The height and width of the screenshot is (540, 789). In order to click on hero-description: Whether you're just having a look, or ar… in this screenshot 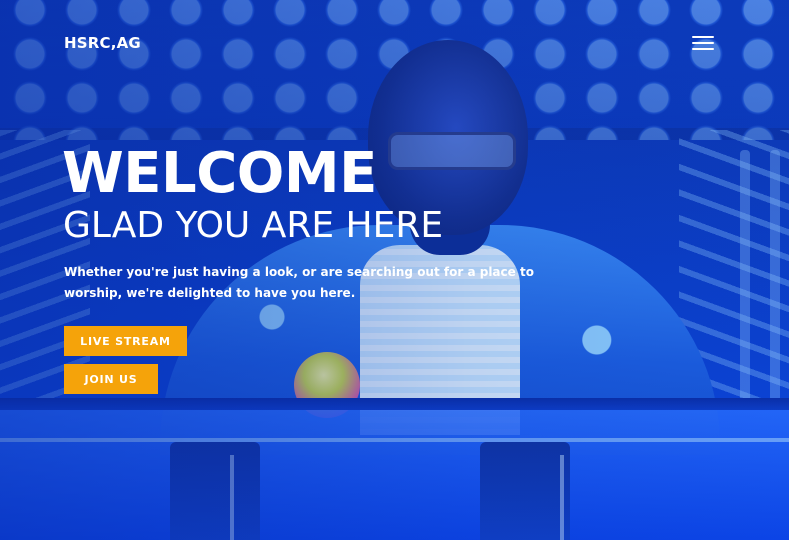, I will do `click(299, 282)`.